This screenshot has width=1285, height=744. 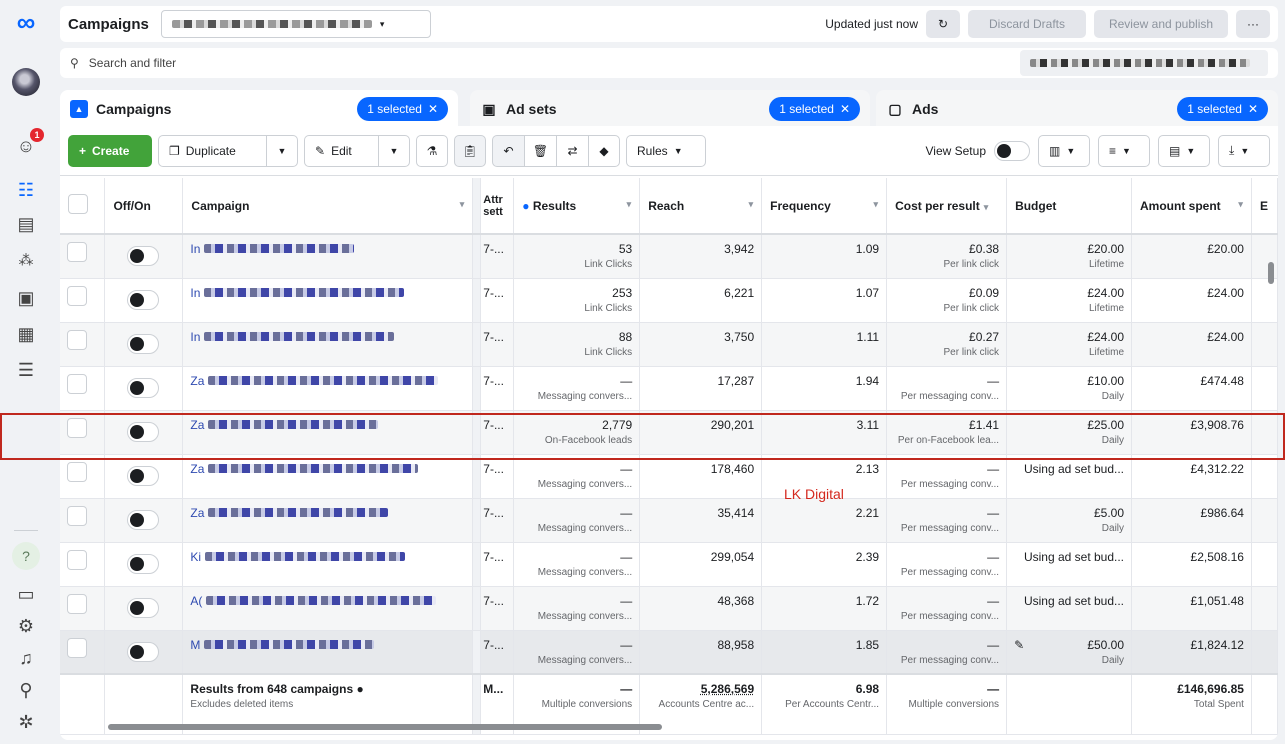 What do you see at coordinates (110, 150) in the screenshot?
I see `create-button: + Create` at bounding box center [110, 150].